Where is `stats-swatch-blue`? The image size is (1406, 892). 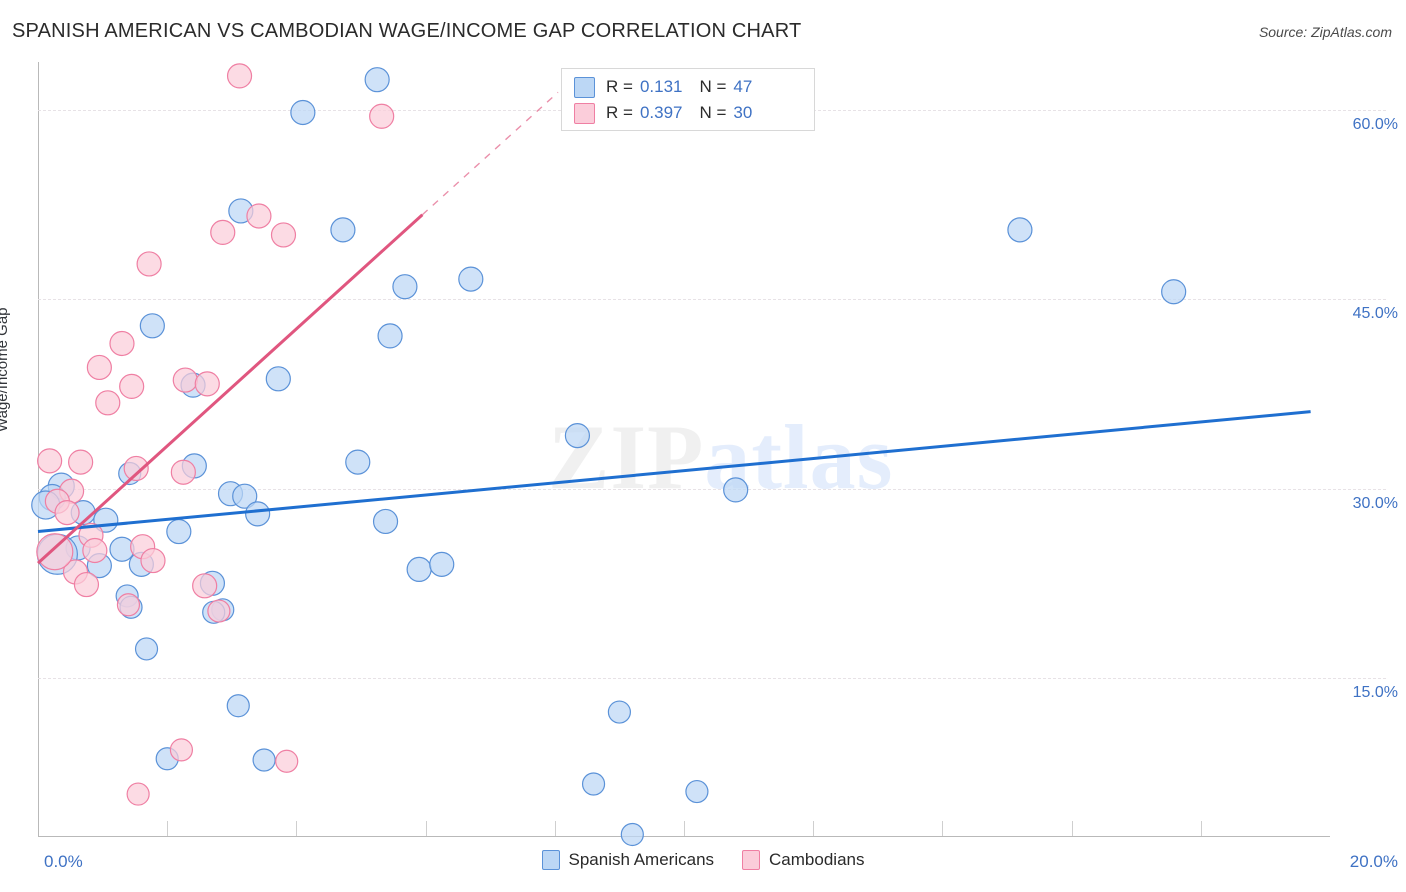
stats-swatch-blue is located at coordinates (584, 87).